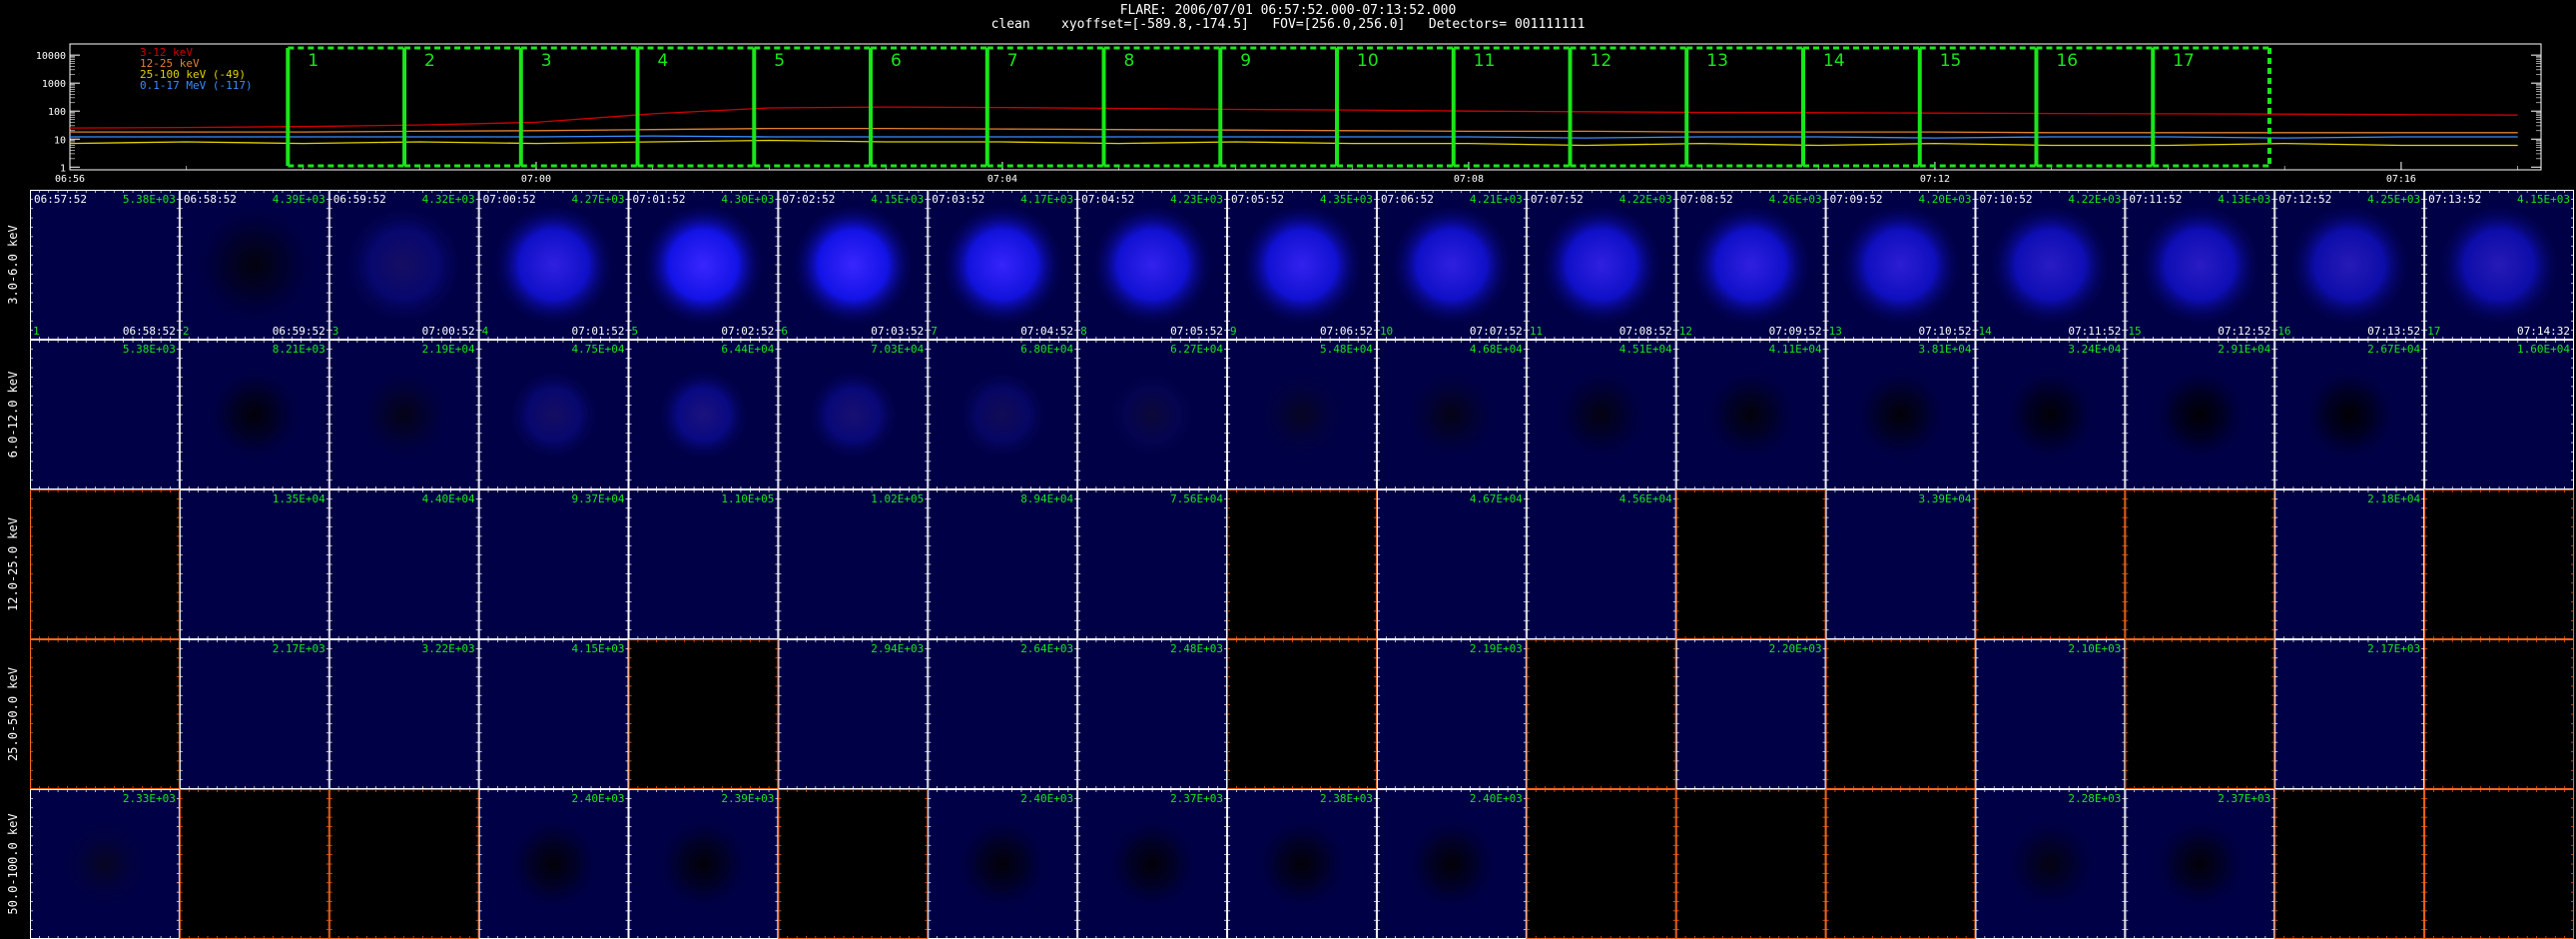  I want to click on panel-peak-value: 2.10E+03, so click(2094, 648).